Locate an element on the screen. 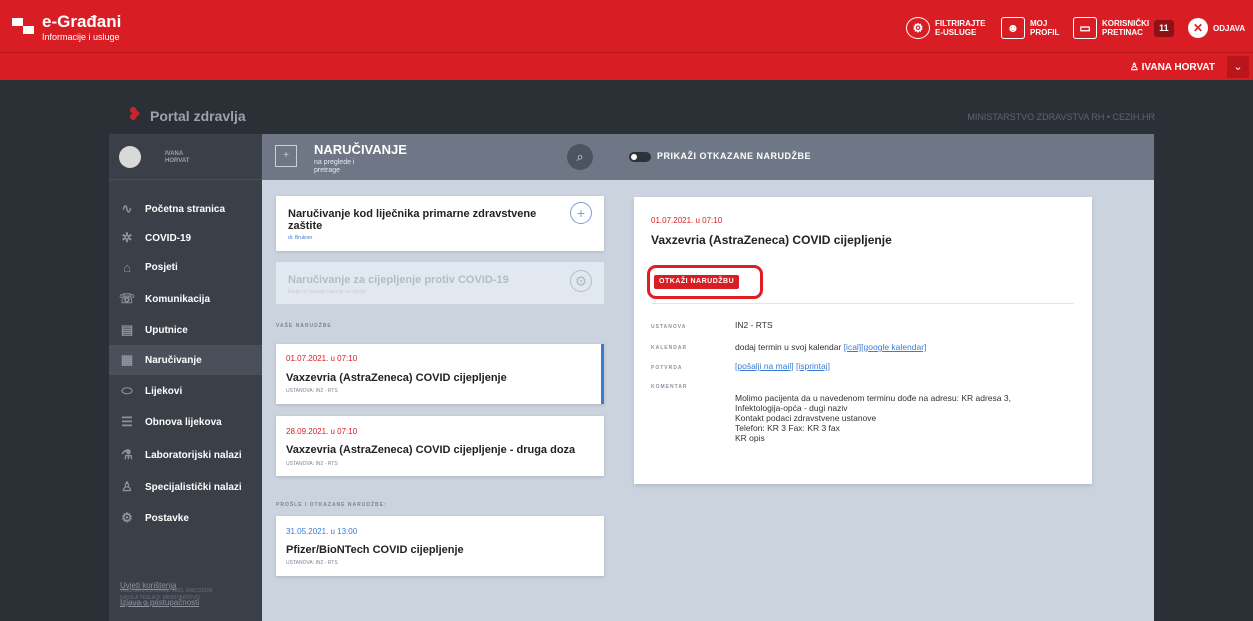 This screenshot has height=621, width=1253. search-button: ⌕ is located at coordinates (580, 157).